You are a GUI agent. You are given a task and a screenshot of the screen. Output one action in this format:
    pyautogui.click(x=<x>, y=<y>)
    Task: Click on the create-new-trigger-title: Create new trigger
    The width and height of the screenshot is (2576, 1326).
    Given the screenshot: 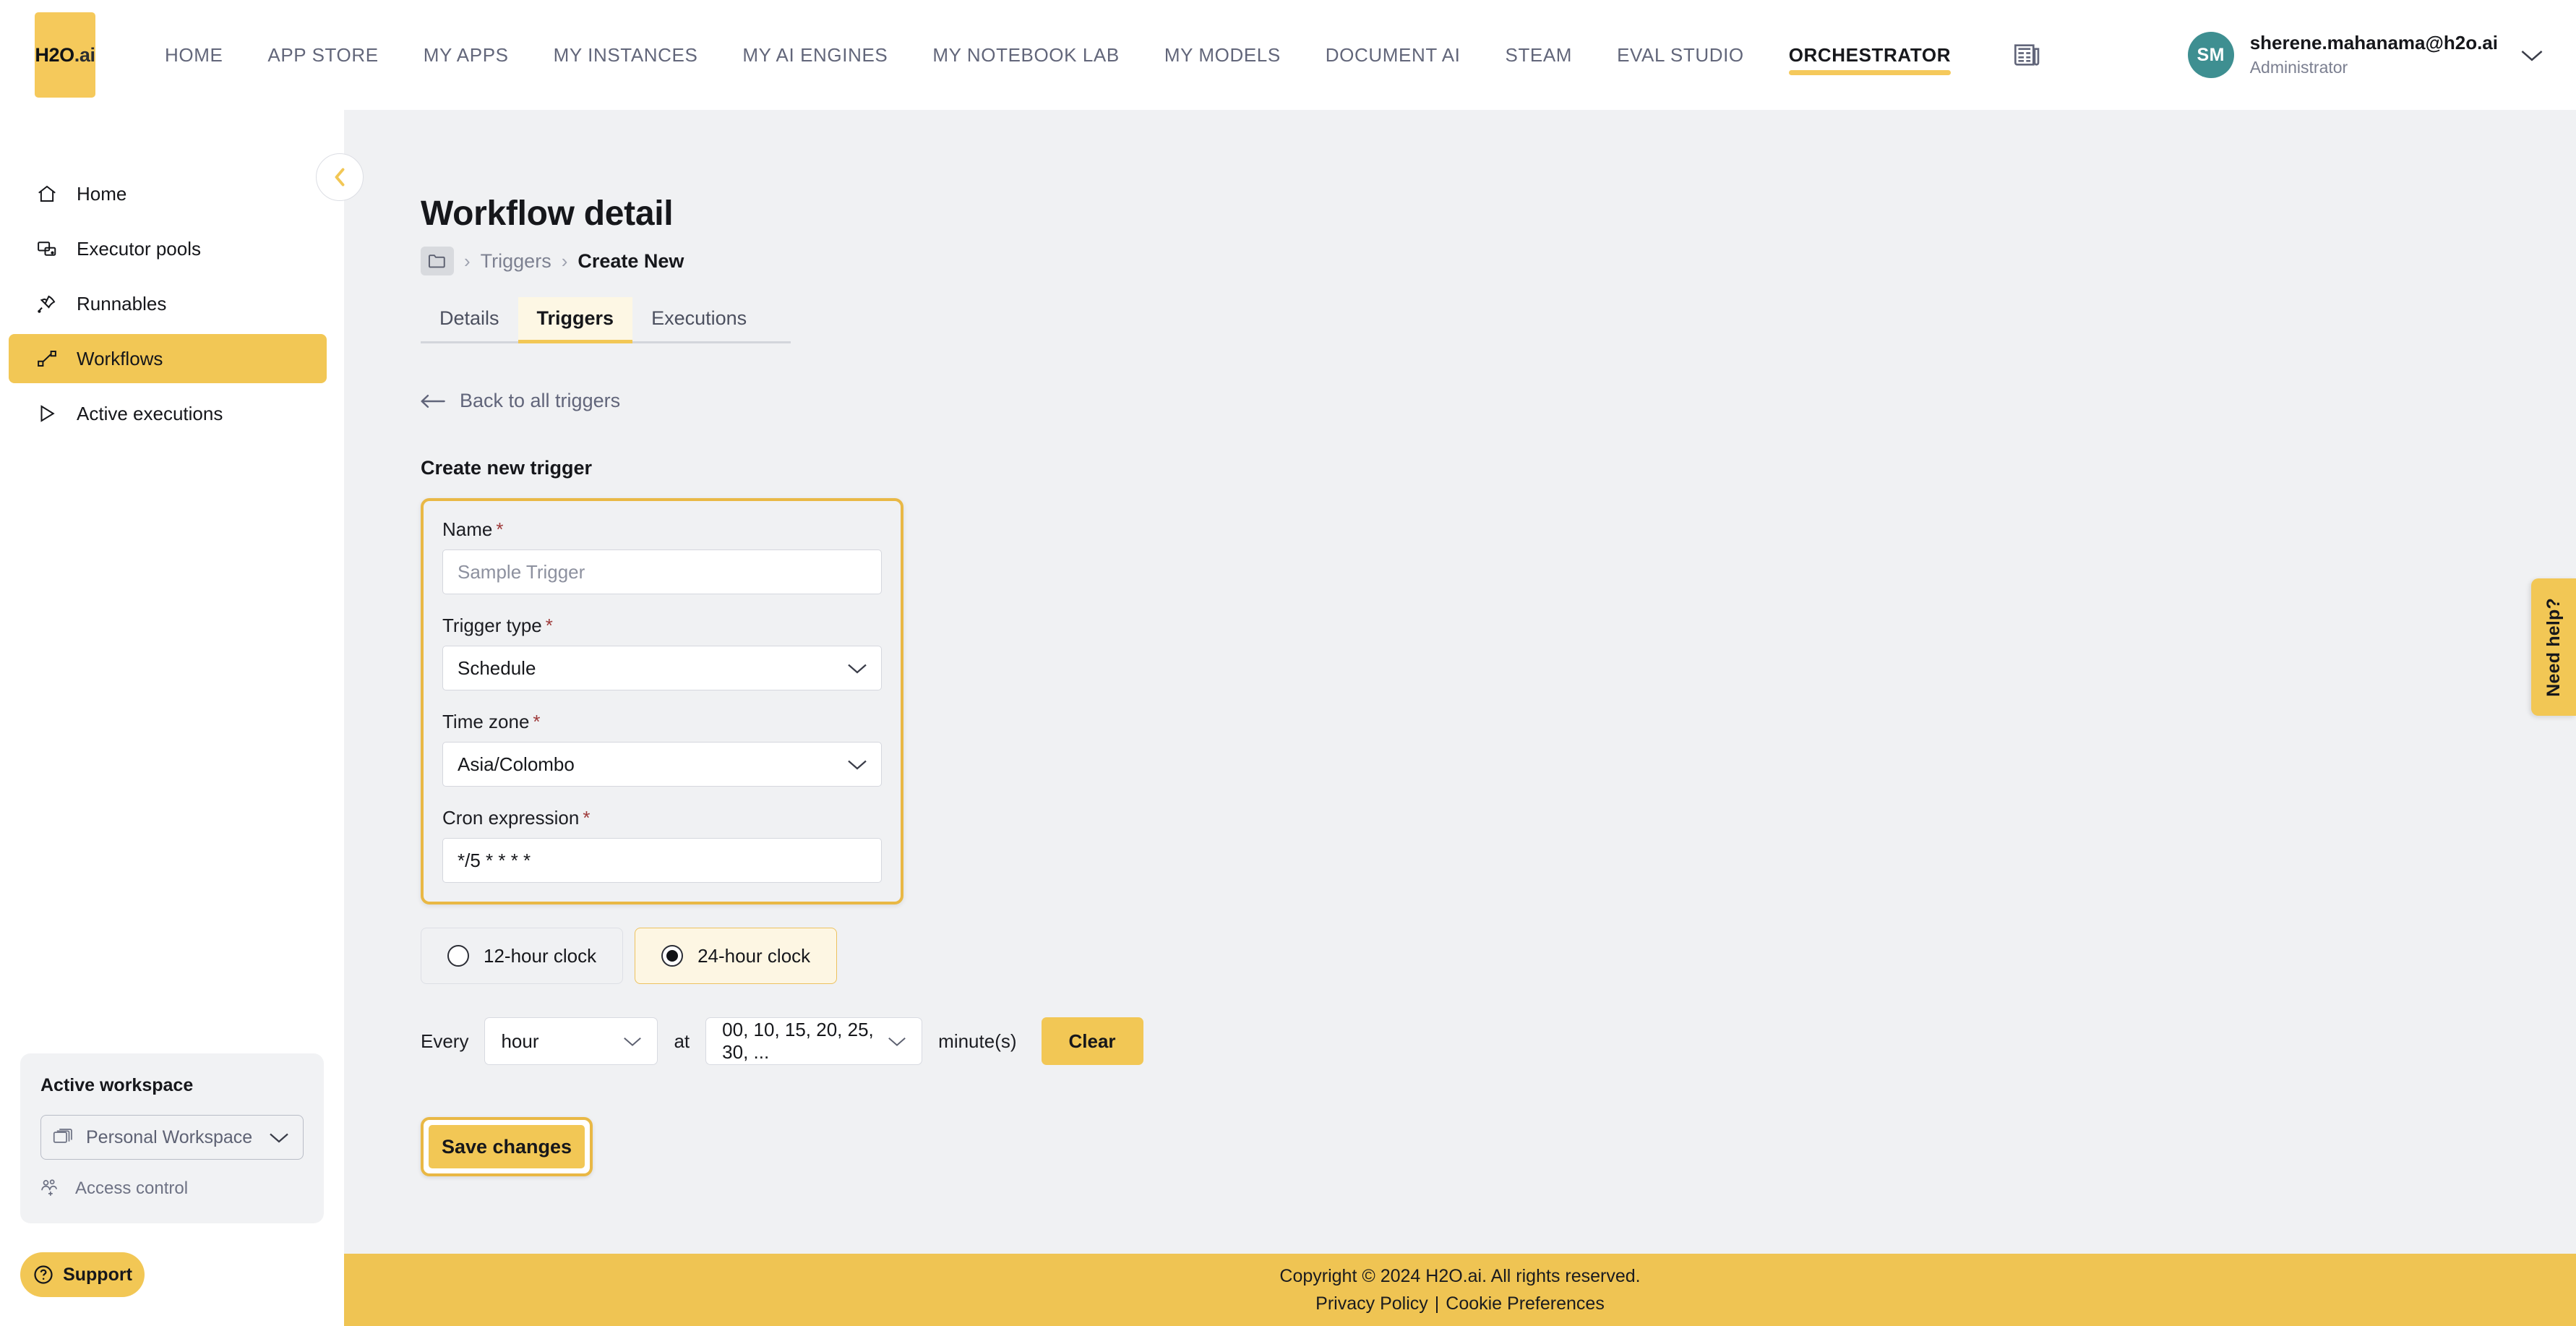 What is the action you would take?
    pyautogui.click(x=507, y=468)
    